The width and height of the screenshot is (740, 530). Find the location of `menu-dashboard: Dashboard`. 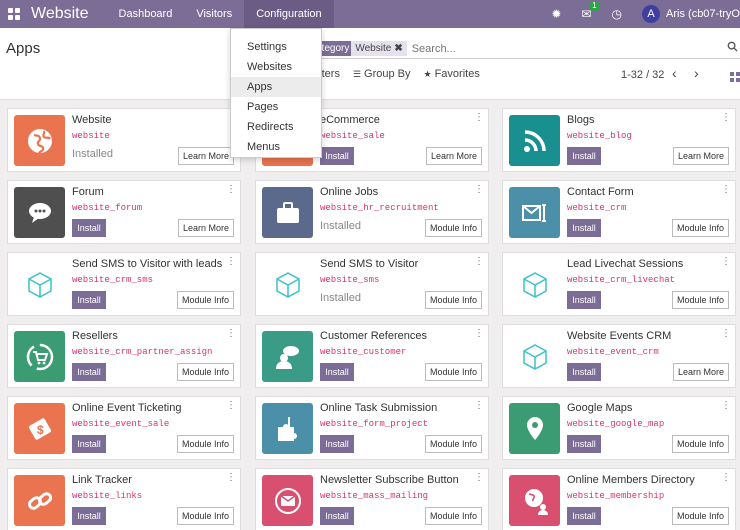

menu-dashboard: Dashboard is located at coordinates (146, 14).